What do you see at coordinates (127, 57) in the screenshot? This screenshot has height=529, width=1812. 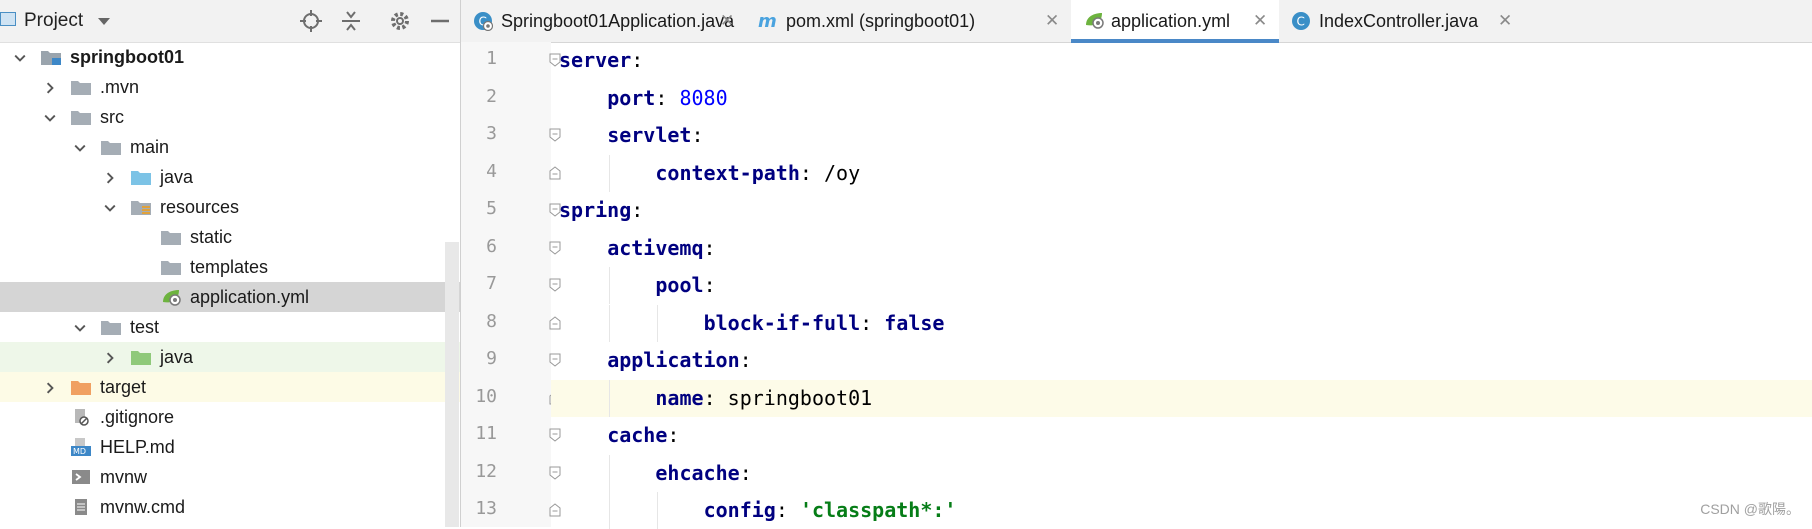 I see `tree-item-label: springboot01` at bounding box center [127, 57].